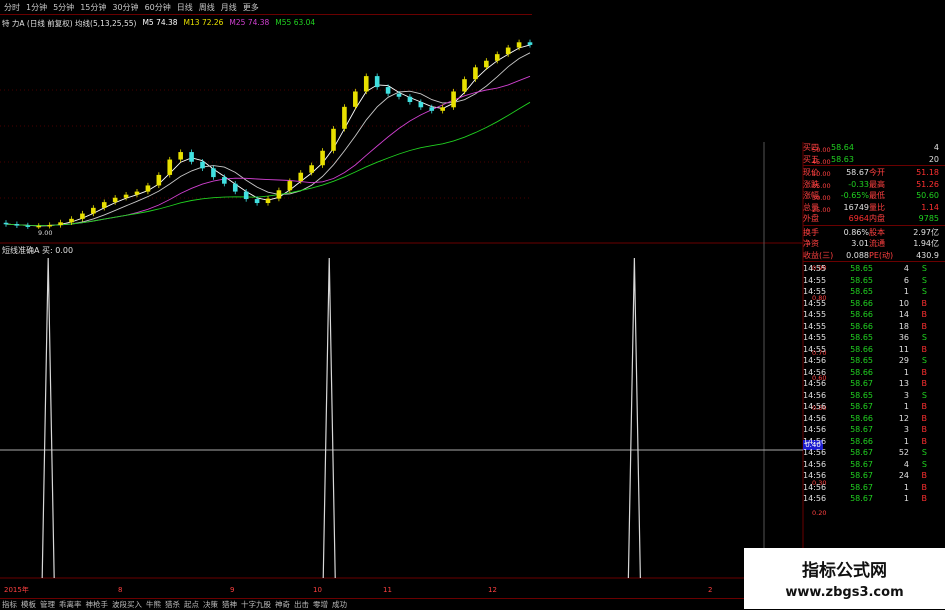 The height and width of the screenshot is (610, 945). I want to click on x-tick-label: 10, so click(317, 590).